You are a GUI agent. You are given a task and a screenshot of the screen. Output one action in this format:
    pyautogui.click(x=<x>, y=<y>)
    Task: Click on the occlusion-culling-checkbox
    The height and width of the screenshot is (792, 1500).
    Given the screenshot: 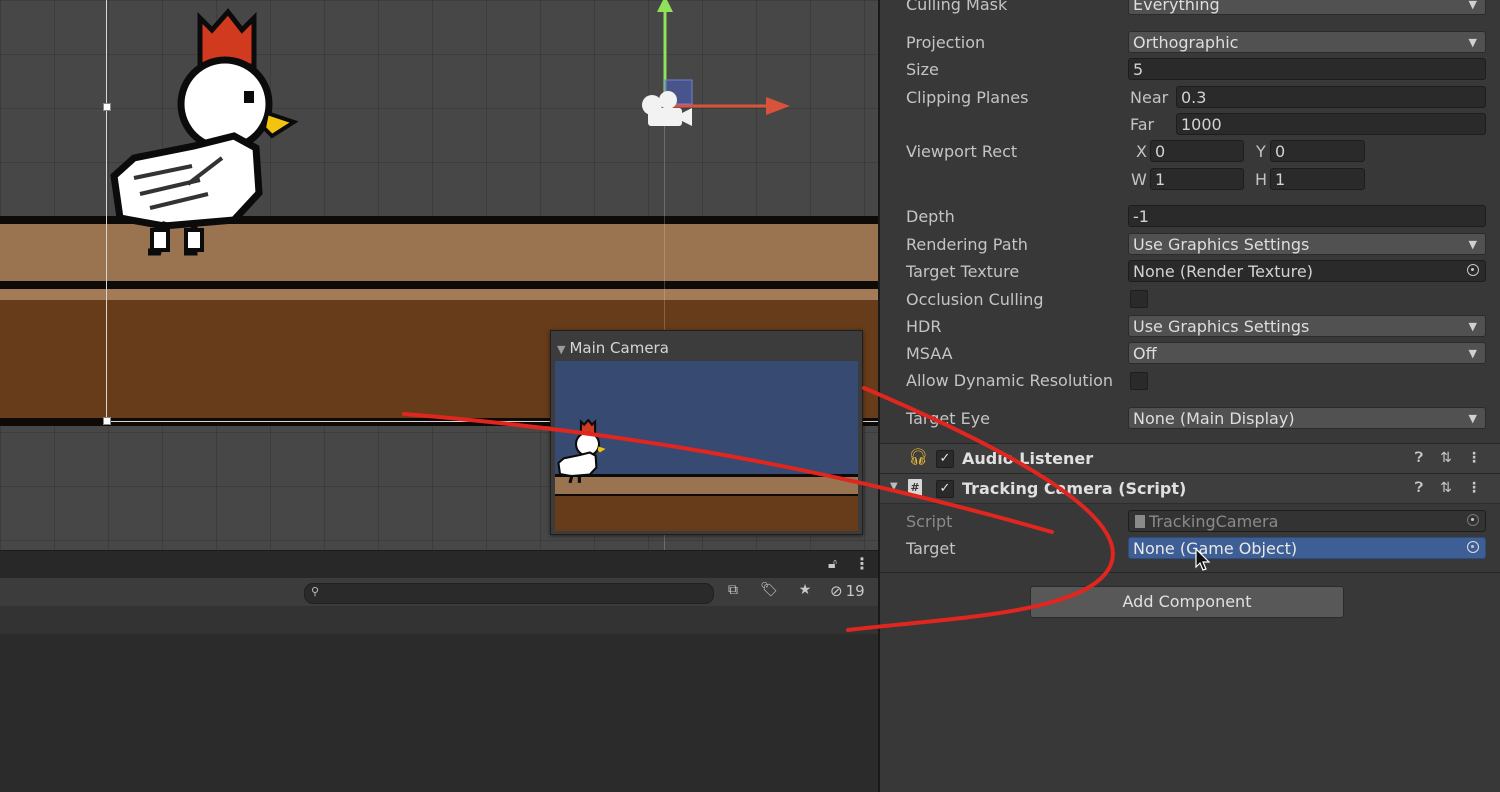 What is the action you would take?
    pyautogui.click(x=1139, y=299)
    